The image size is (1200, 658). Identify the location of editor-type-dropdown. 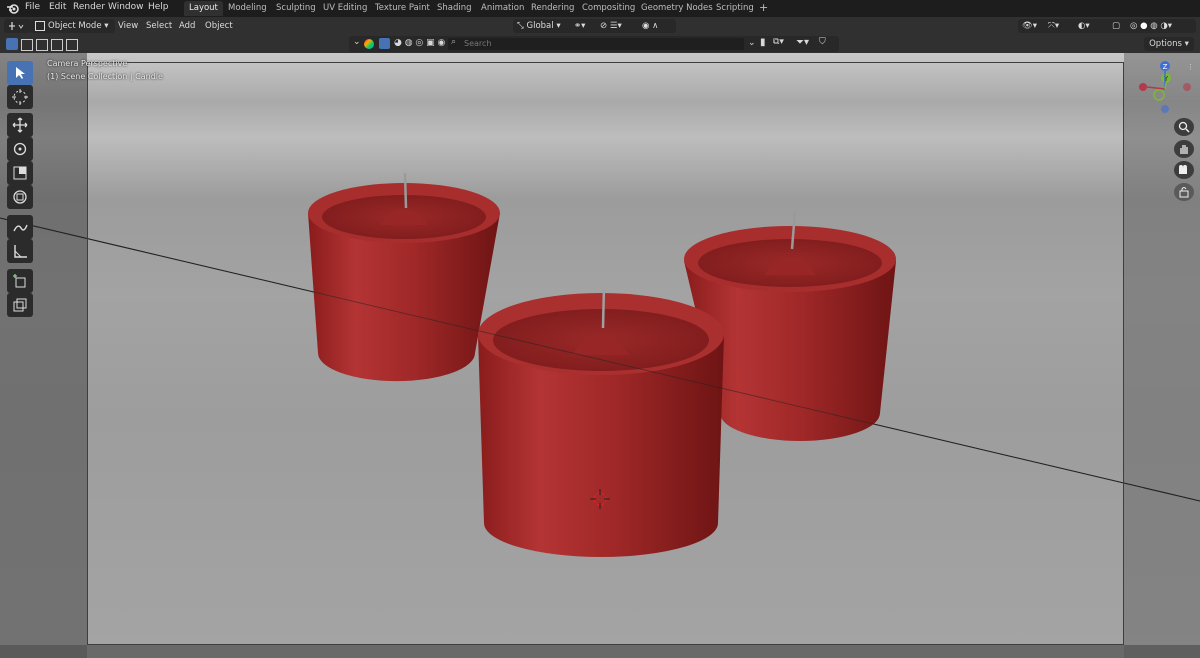
(18, 26).